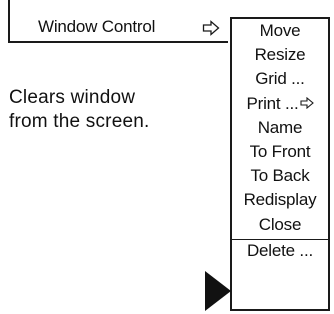  I want to click on parent-menu: Window Control, so click(118, 21).